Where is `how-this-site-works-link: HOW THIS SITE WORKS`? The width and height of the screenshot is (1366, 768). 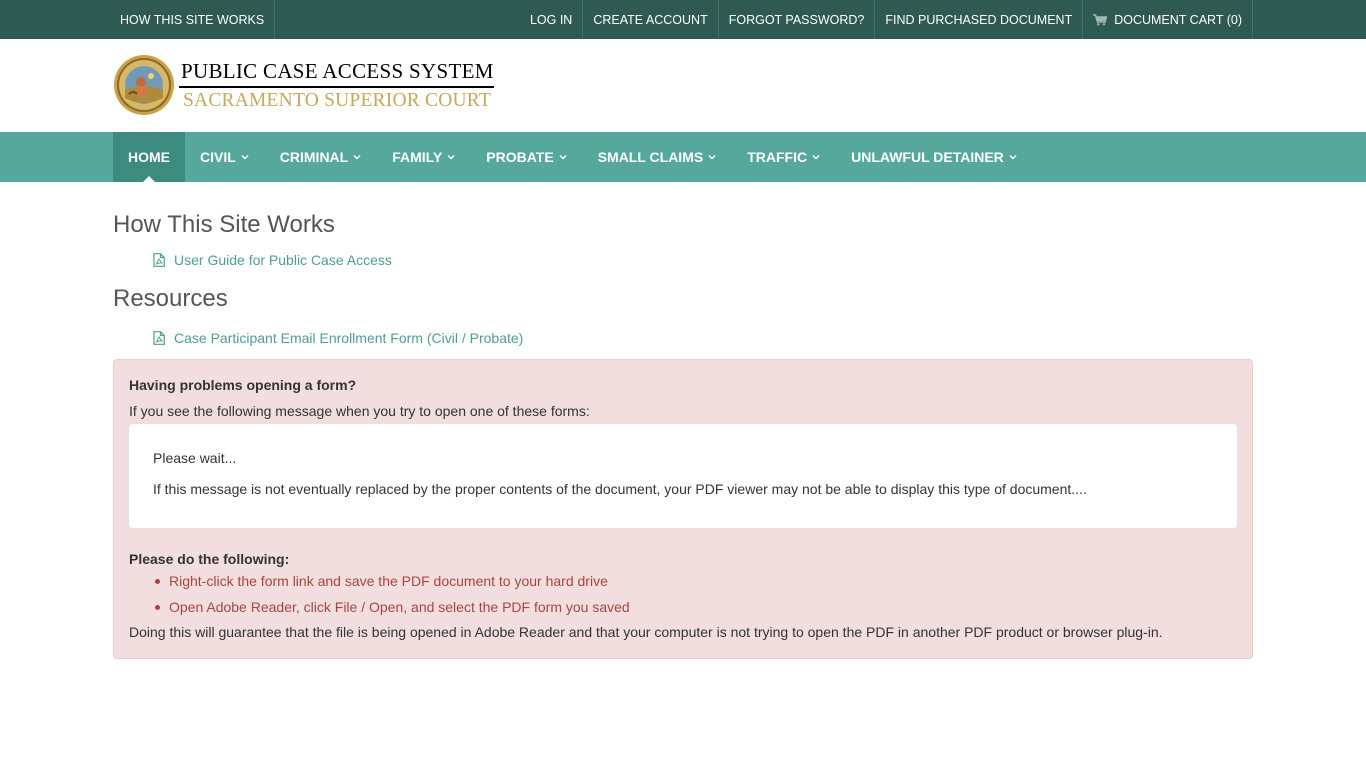 how-this-site-works-link: HOW THIS SITE WORKS is located at coordinates (194, 19).